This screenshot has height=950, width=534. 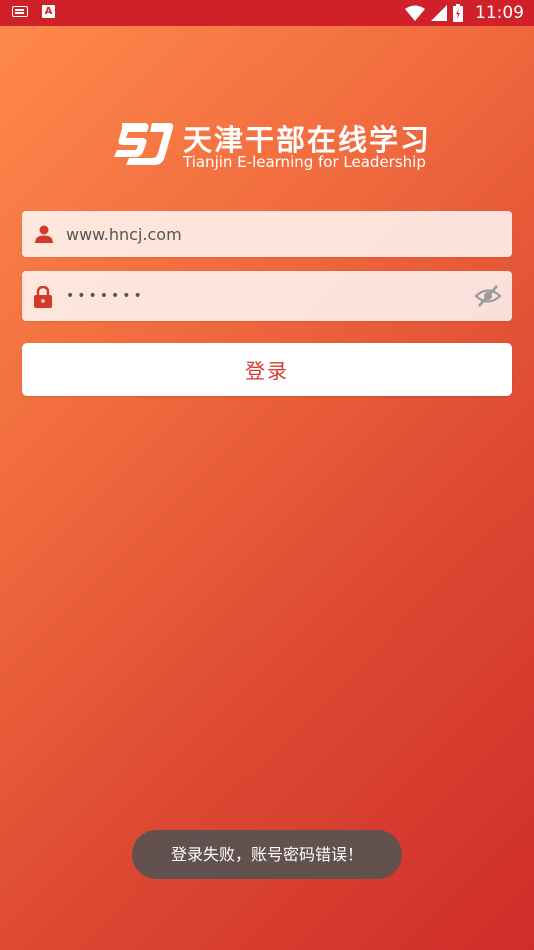 What do you see at coordinates (499, 13) in the screenshot?
I see `status-time: 11:09` at bounding box center [499, 13].